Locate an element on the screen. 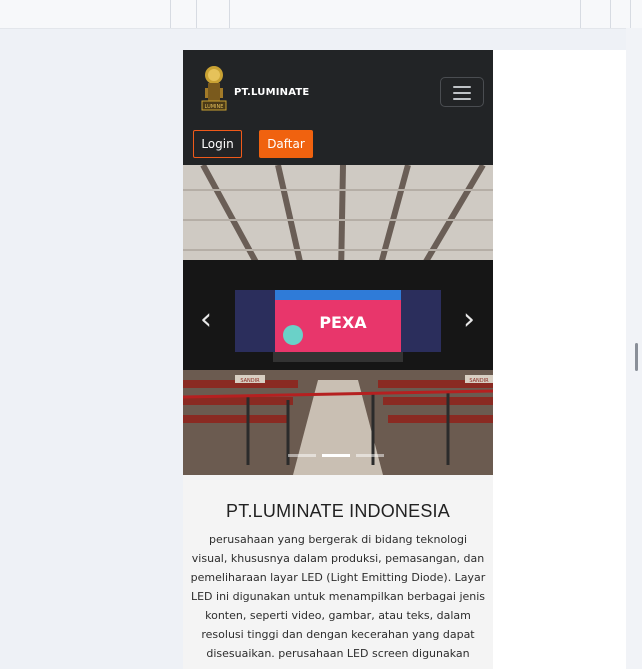 The height and width of the screenshot is (669, 642). carousel-indicator-active is located at coordinates (336, 455).